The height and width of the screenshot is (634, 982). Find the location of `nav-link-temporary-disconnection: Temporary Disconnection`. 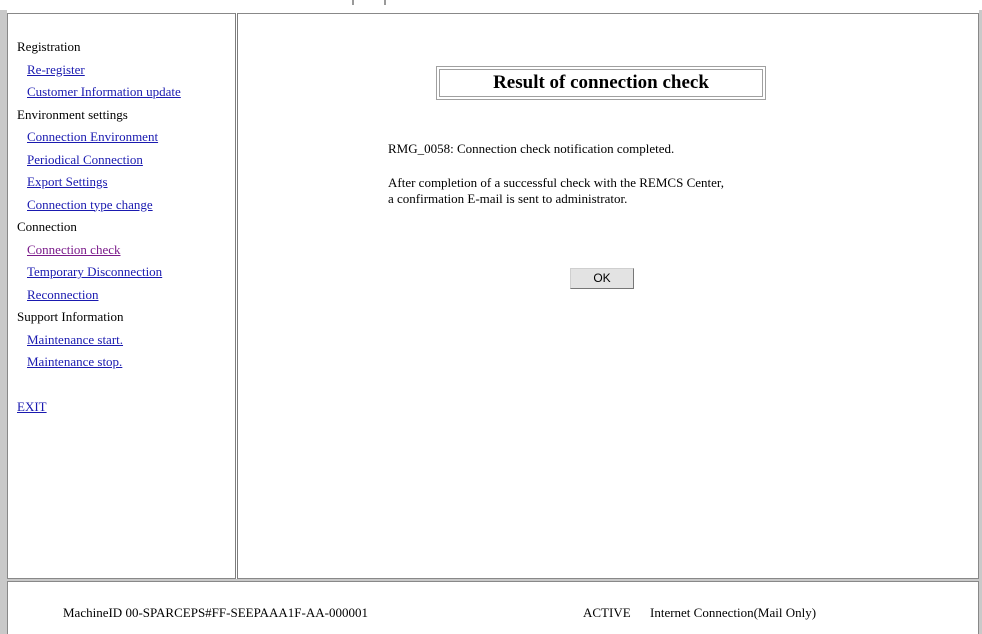

nav-link-temporary-disconnection: Temporary Disconnection is located at coordinates (99, 272).